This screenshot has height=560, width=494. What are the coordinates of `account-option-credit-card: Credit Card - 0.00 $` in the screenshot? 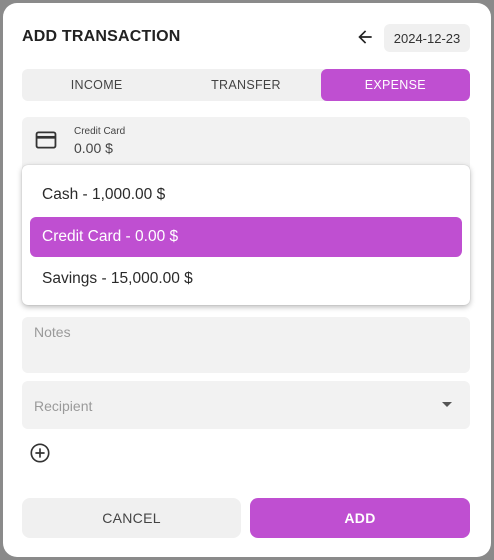 It's located at (246, 237).